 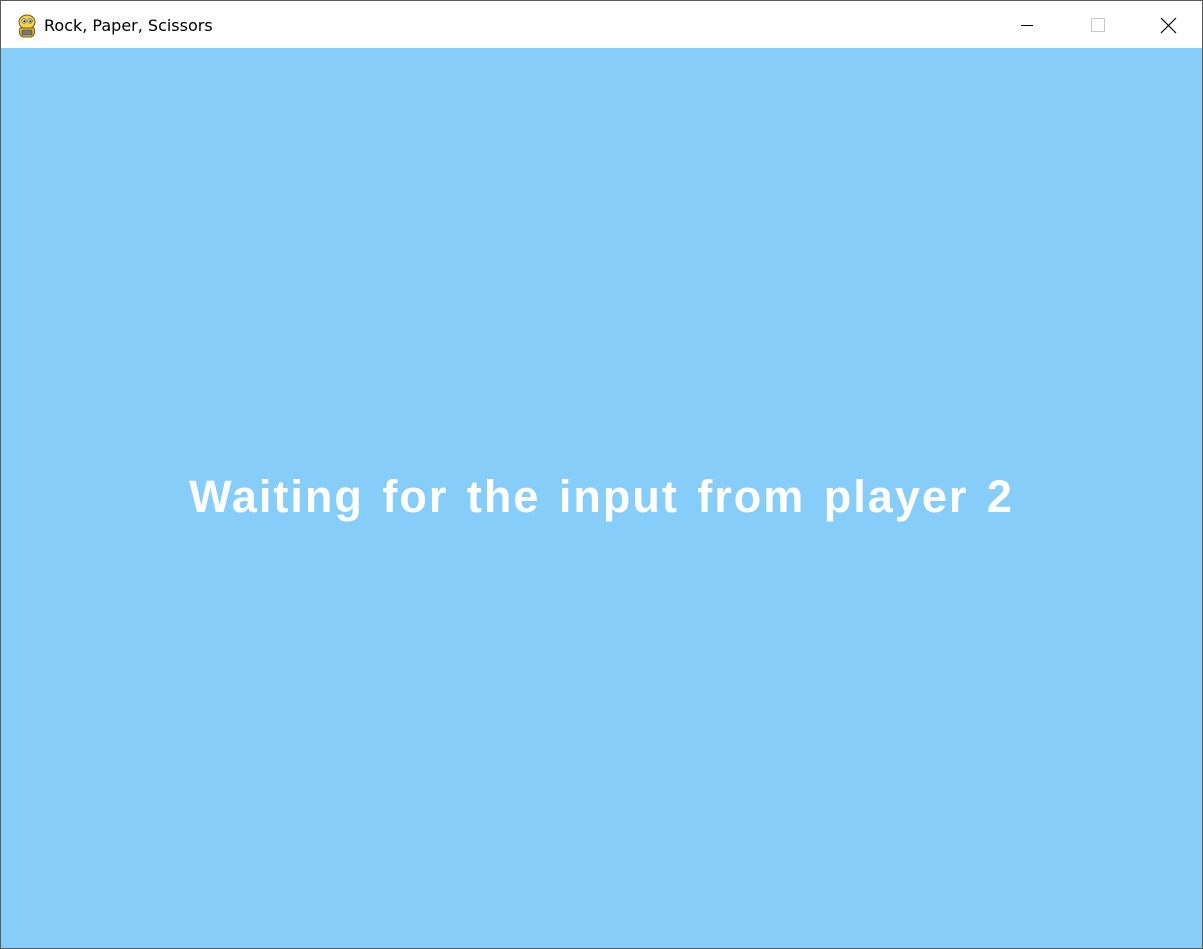 I want to click on minimize-icon, so click(x=1027, y=25).